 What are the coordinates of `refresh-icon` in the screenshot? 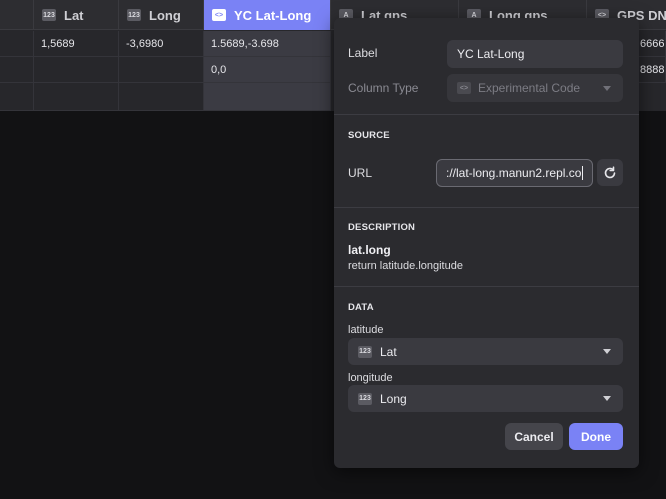 It's located at (610, 171).